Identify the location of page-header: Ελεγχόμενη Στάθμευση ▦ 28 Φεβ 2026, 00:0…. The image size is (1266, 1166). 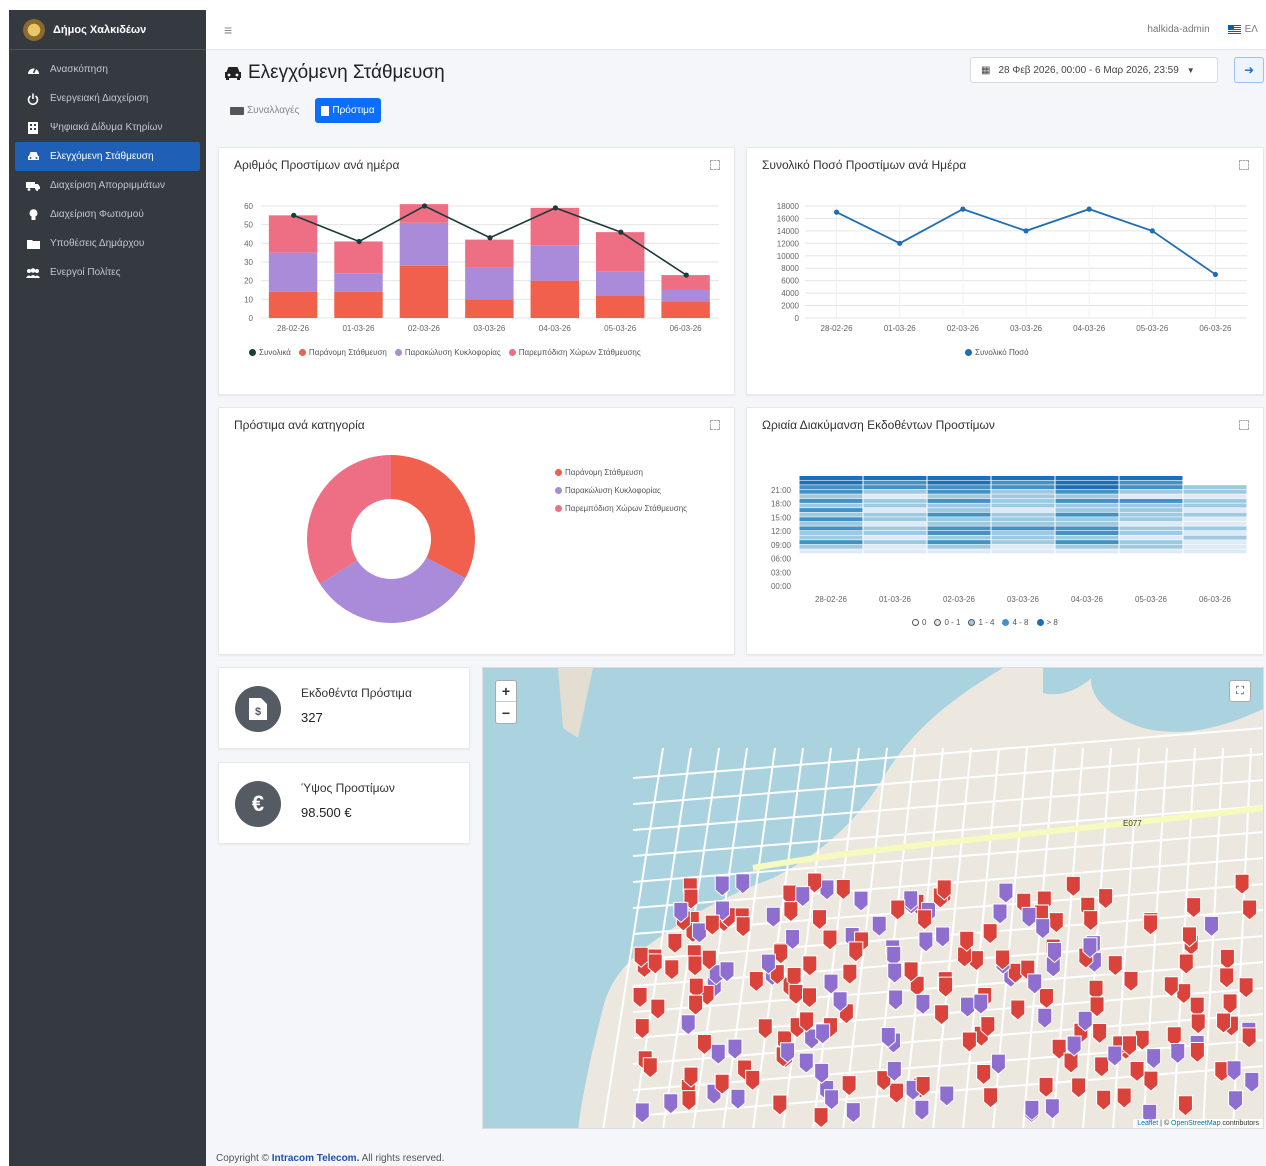
(744, 73).